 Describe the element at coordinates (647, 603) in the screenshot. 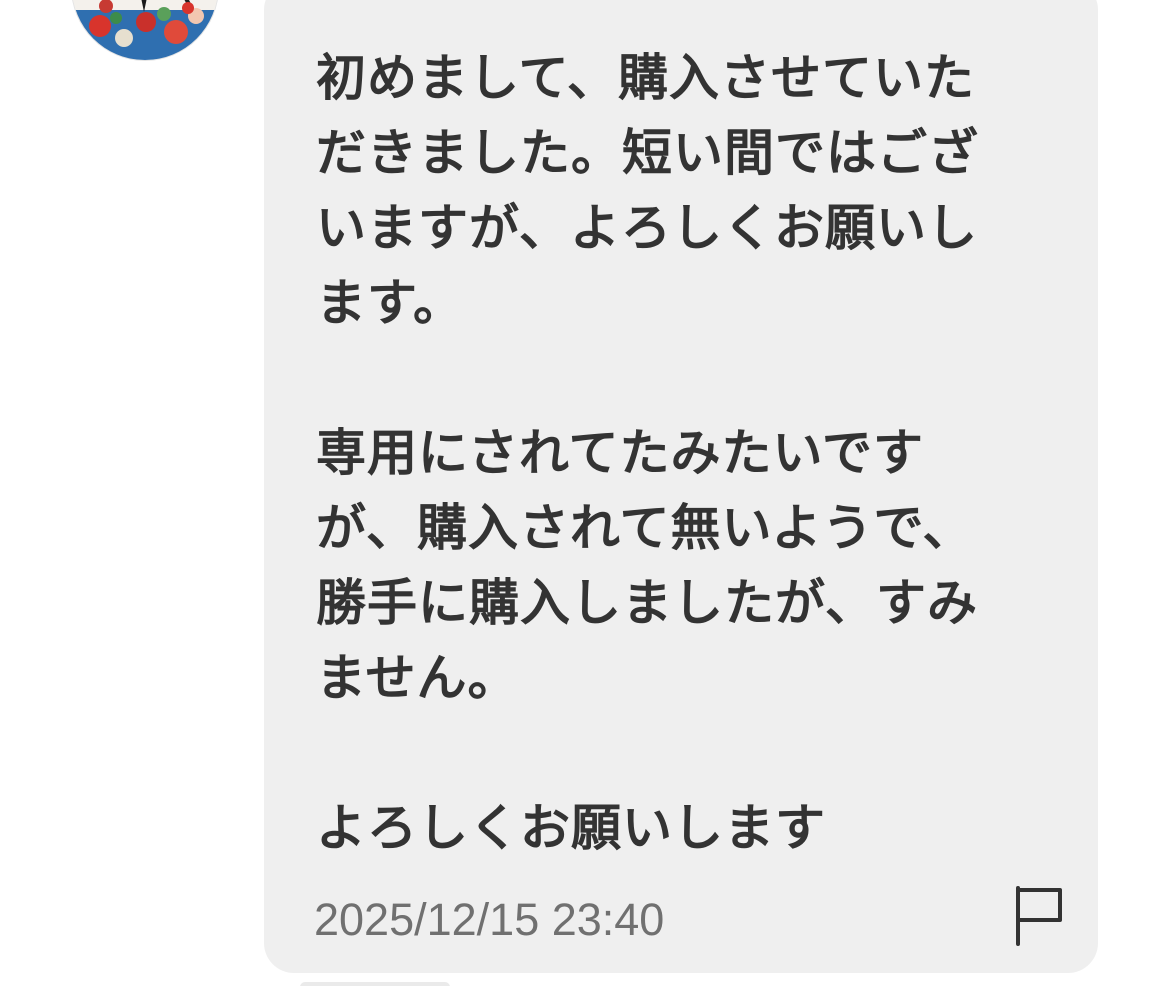

I see `message-line: 勝手に購入しましたが、すみ` at that location.